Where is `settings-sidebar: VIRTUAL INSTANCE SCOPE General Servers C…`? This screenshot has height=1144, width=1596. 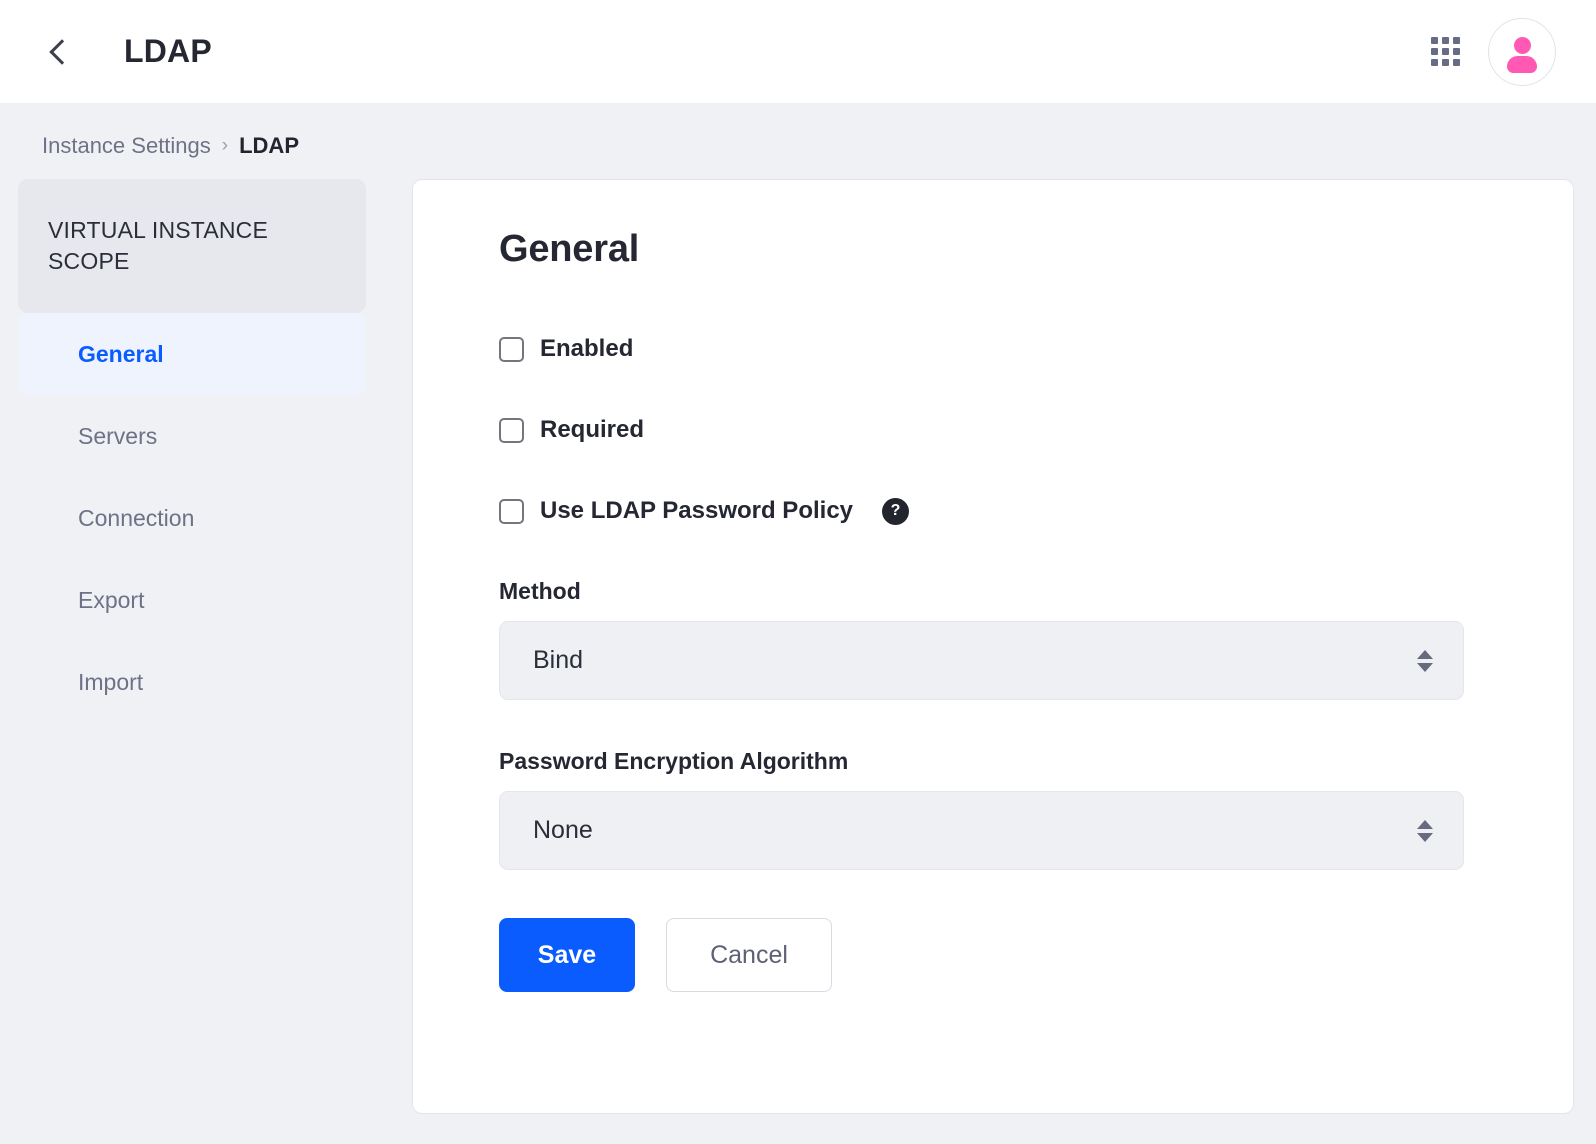
settings-sidebar: VIRTUAL INSTANCE SCOPE General Servers C… is located at coordinates (192, 451).